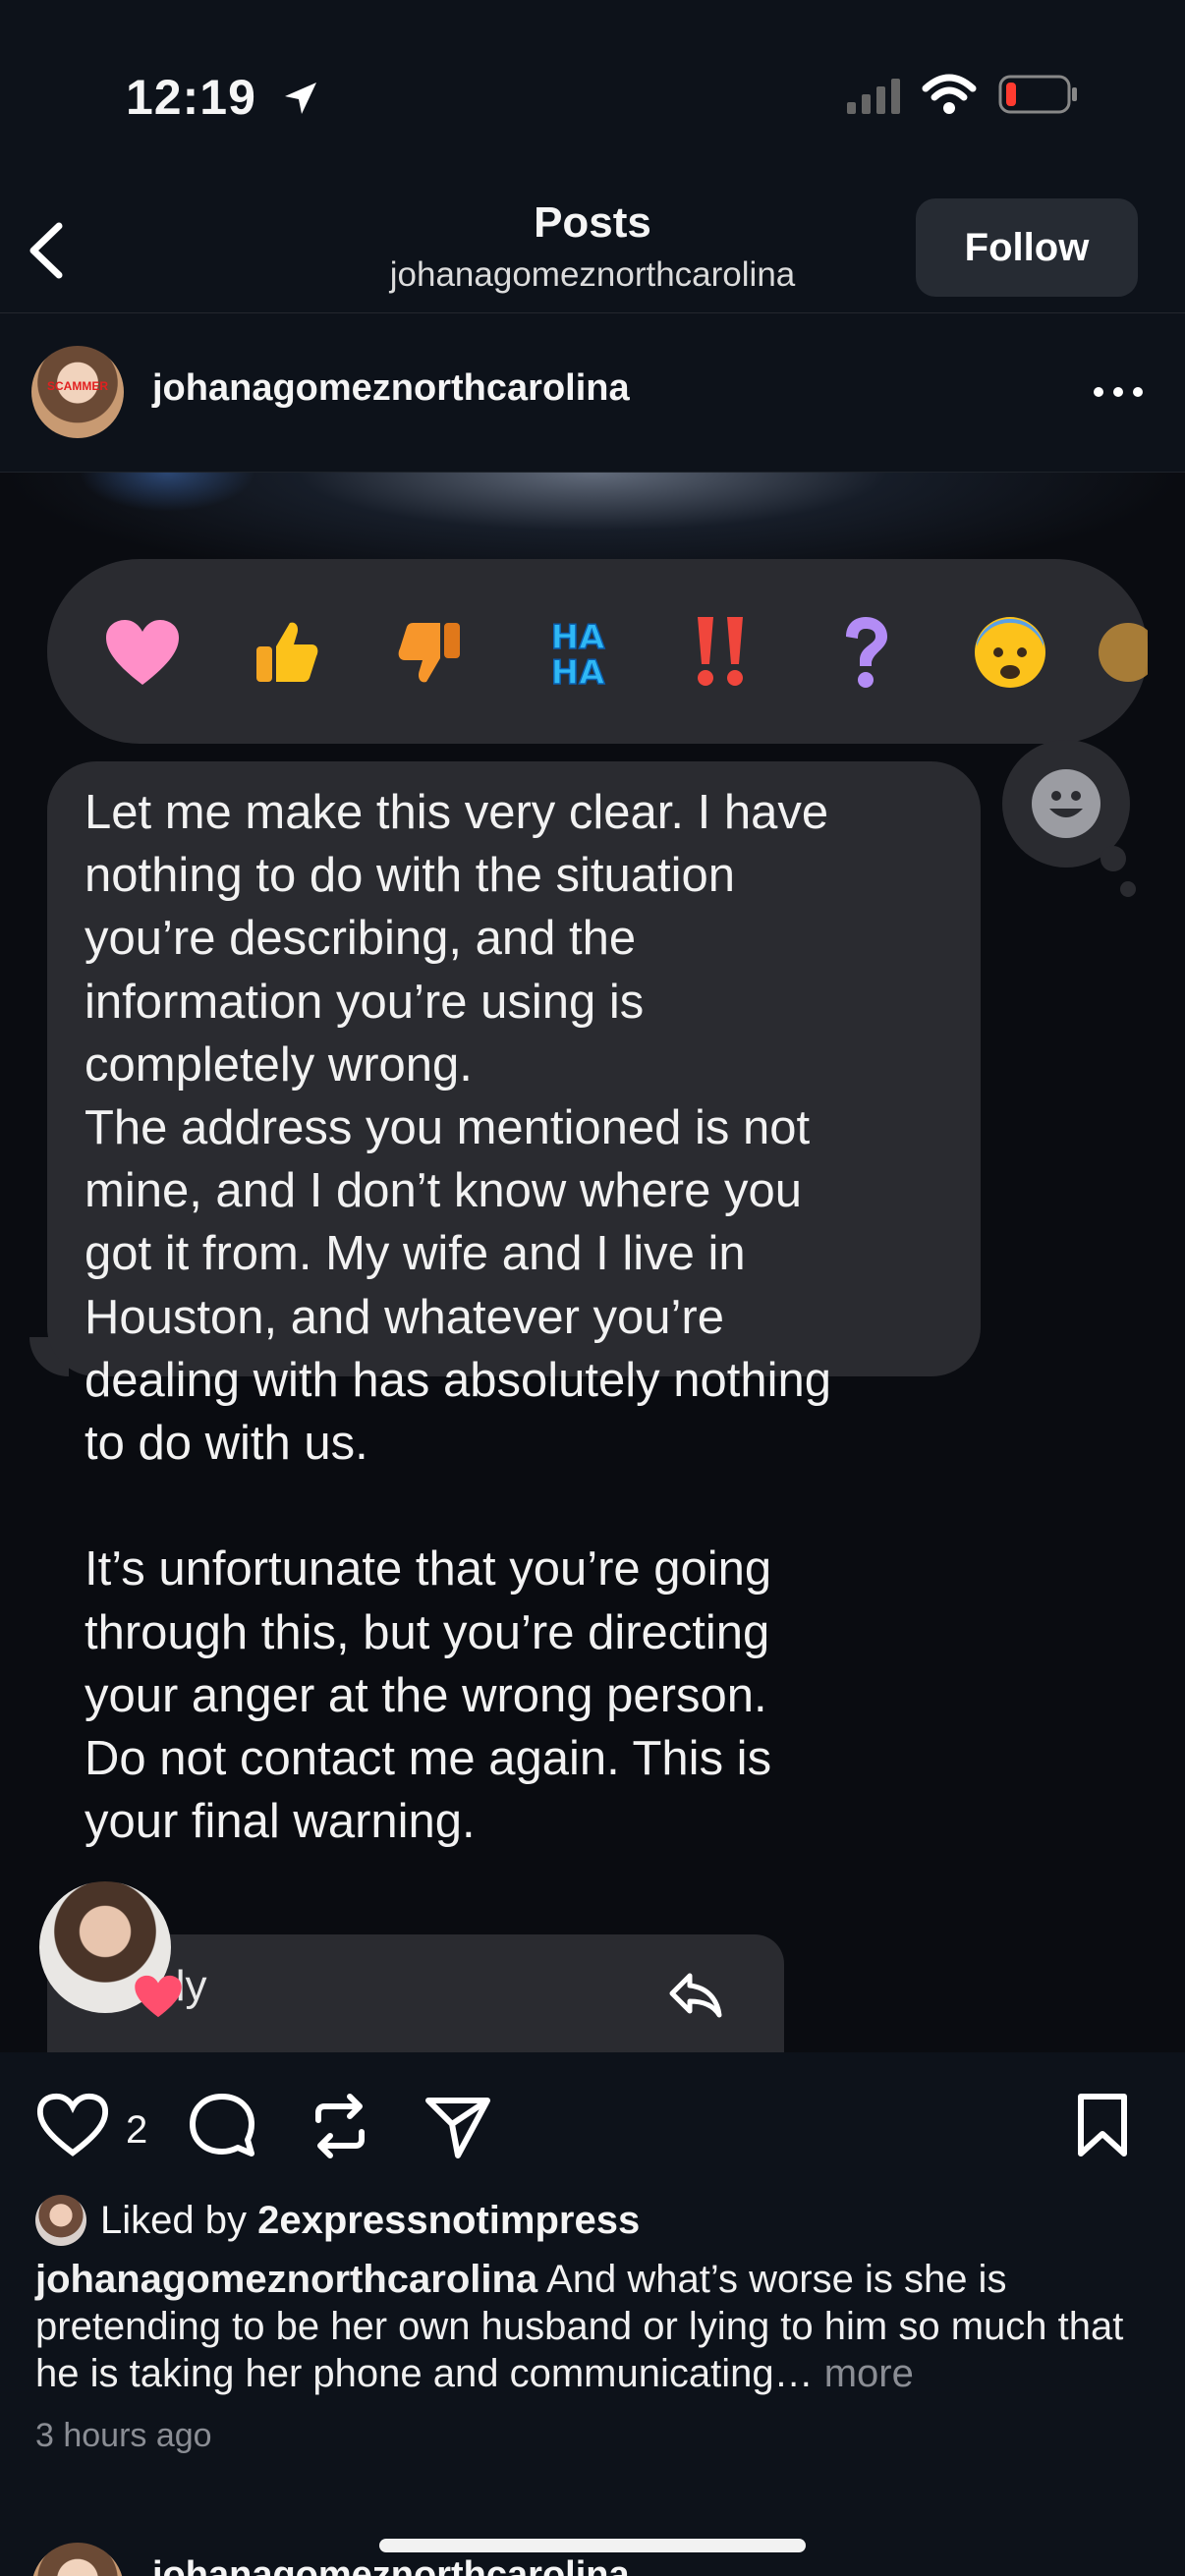 Image resolution: width=1185 pixels, height=2576 pixels. I want to click on heart-reaction-icon, so click(159, 1998).